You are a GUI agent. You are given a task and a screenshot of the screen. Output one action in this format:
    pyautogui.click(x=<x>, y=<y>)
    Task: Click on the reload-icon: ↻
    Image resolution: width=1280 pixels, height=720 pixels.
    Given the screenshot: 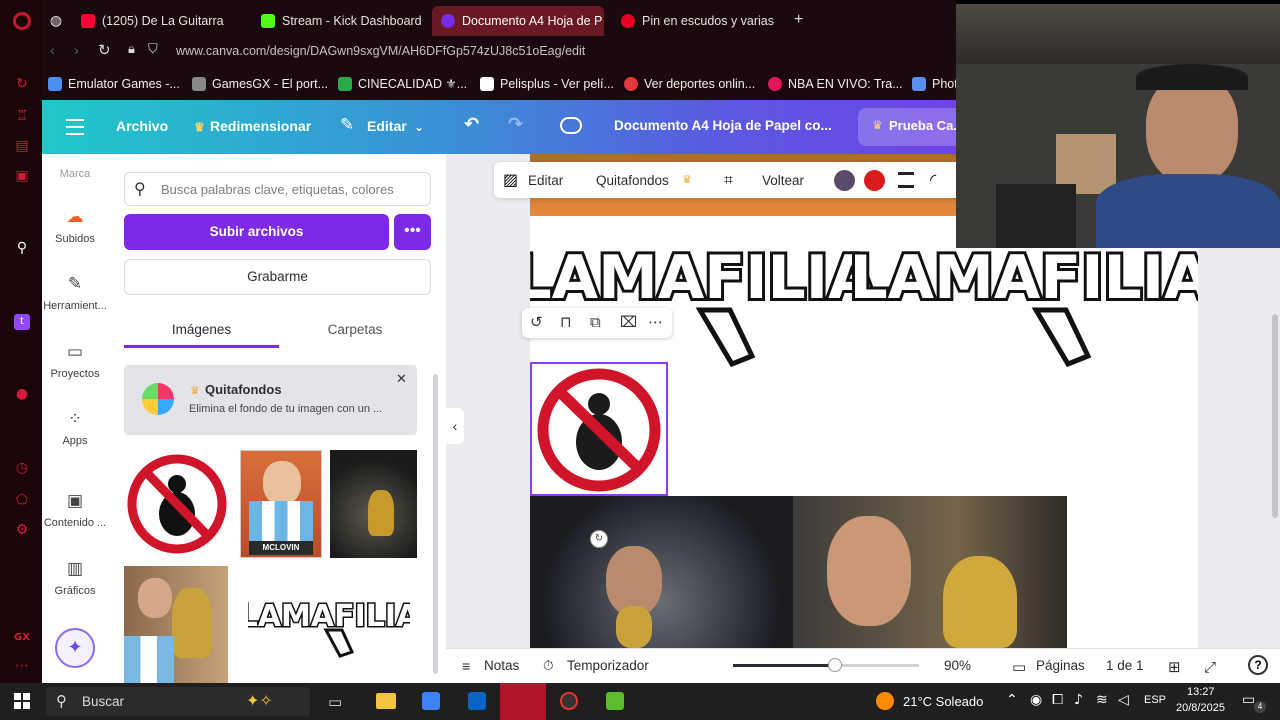 What is the action you would take?
    pyautogui.click(x=104, y=50)
    